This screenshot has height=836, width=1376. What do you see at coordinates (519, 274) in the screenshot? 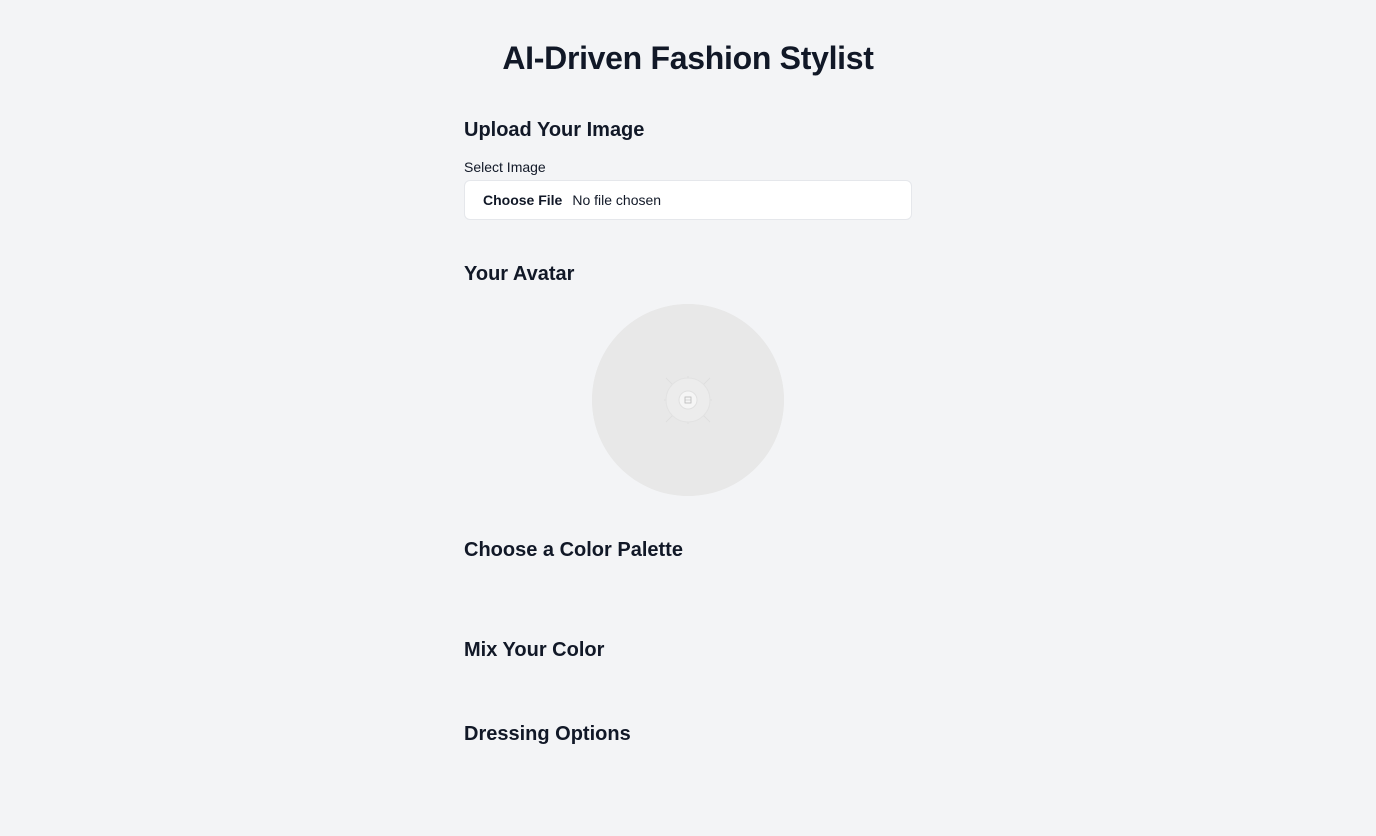
I see `avatar-heading: Your Avatar` at bounding box center [519, 274].